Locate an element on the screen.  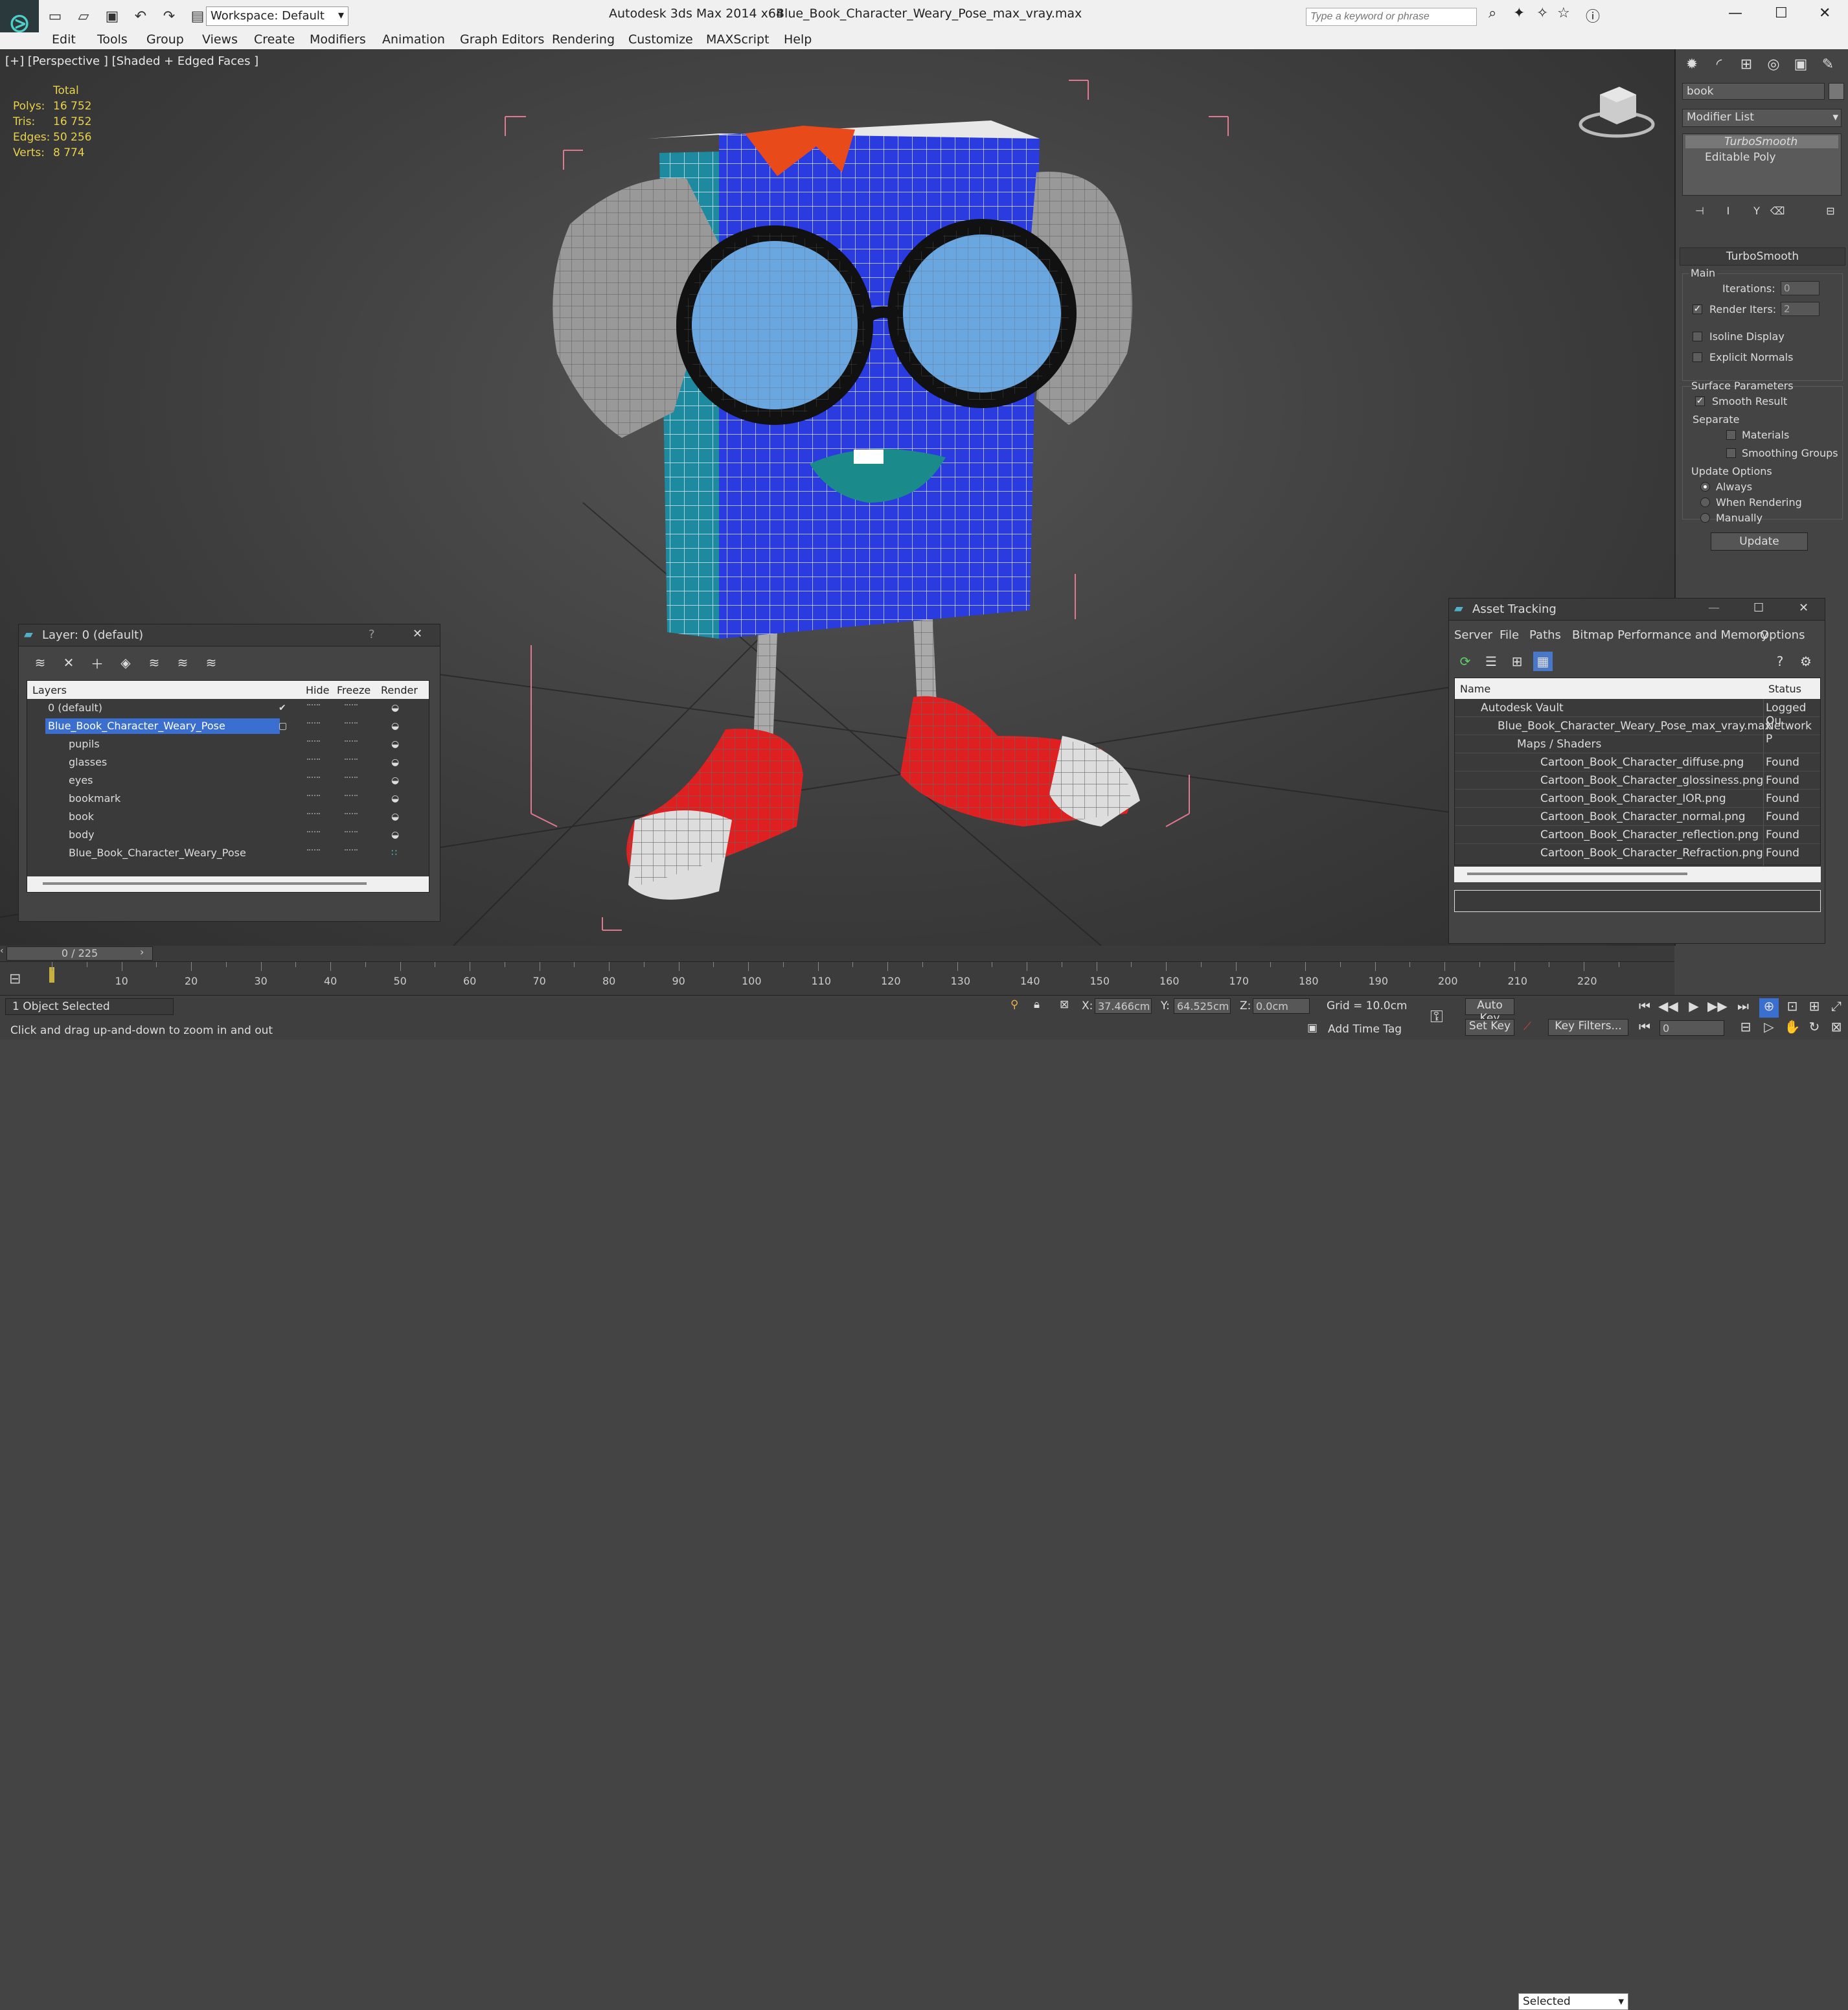
menu-help: Help is located at coordinates (798, 39).